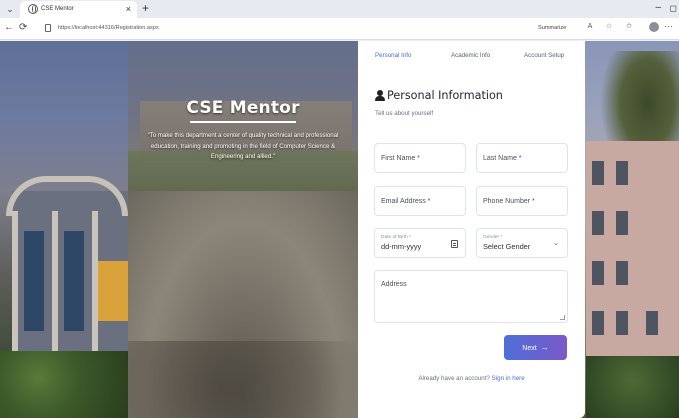 This screenshot has height=418, width=679. I want to click on background-building-left, so click(70, 278).